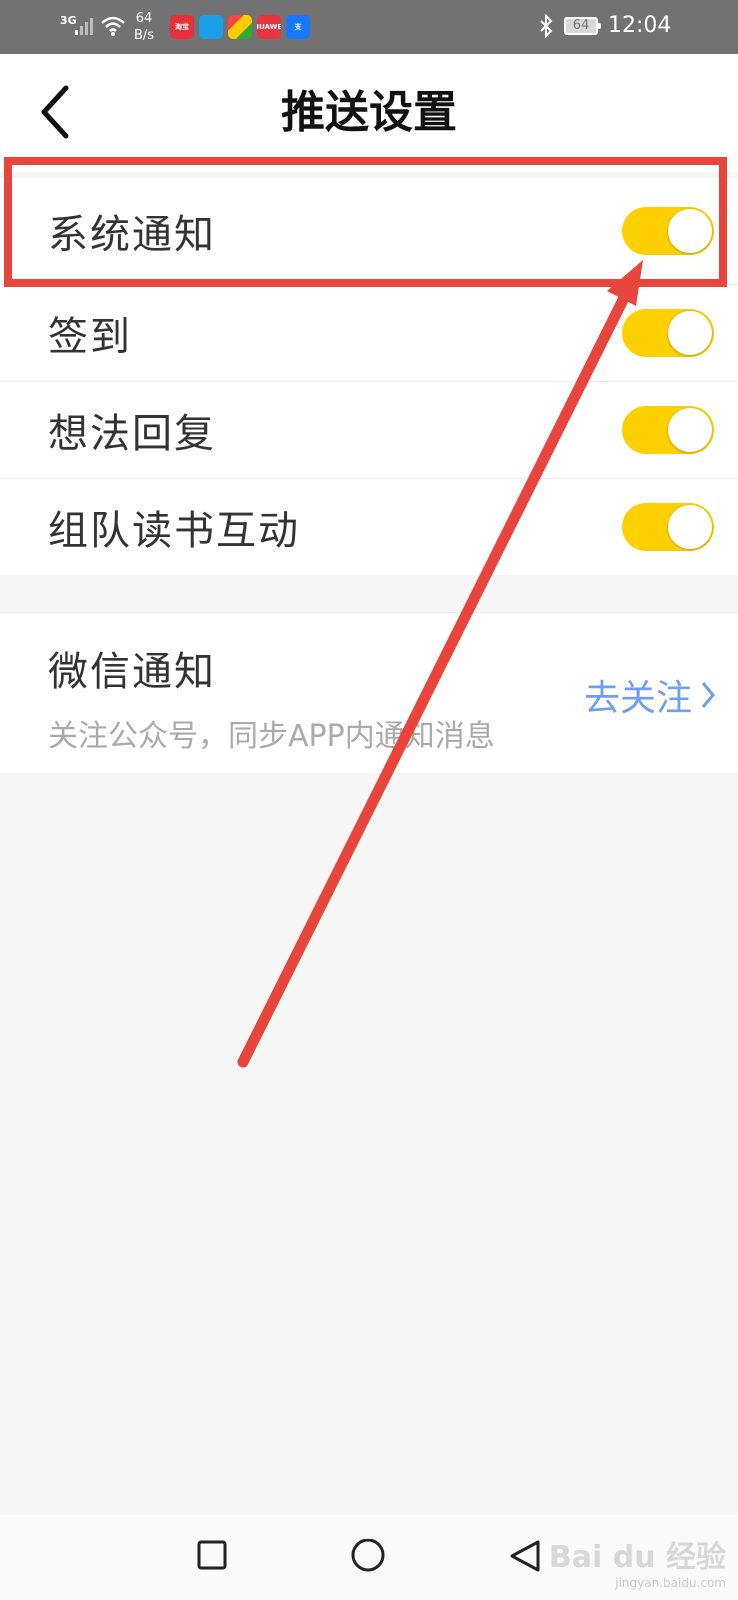 The width and height of the screenshot is (738, 1600). Describe the element at coordinates (670, 1583) in the screenshot. I see `watermark-url: jingyan.baidu.com` at that location.